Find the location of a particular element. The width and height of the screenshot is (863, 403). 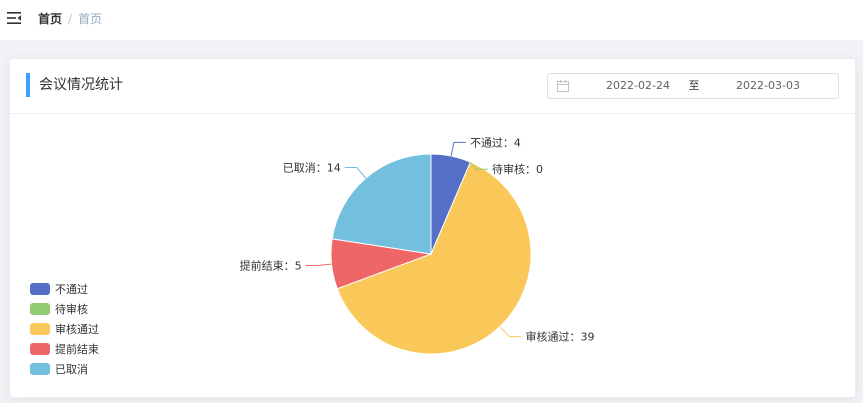

legend-item-3: 提前结束 is located at coordinates (64, 349).